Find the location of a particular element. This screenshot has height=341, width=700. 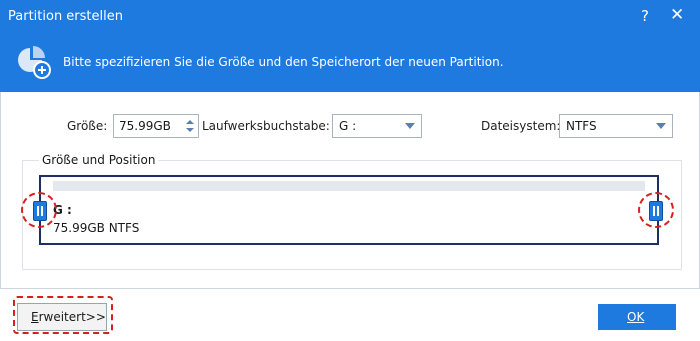

size-stepper: 75.99GB is located at coordinates (156, 126).